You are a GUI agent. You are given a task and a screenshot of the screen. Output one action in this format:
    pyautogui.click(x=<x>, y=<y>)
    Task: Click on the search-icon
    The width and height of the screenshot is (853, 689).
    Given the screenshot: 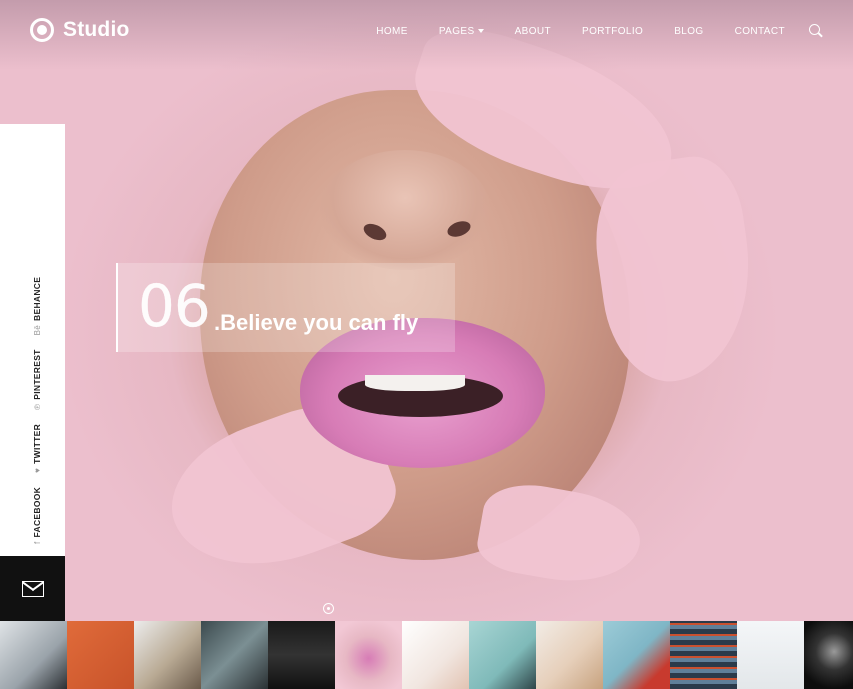 What is the action you would take?
    pyautogui.click(x=816, y=31)
    